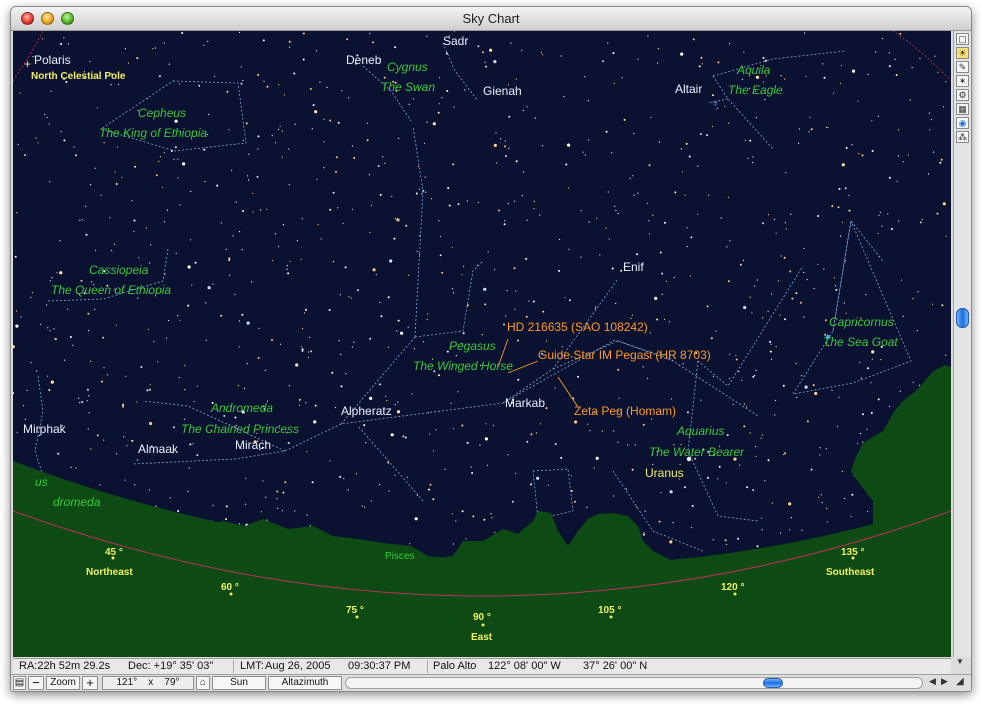 This screenshot has height=704, width=981. I want to click on star-icon: ✶, so click(962, 81).